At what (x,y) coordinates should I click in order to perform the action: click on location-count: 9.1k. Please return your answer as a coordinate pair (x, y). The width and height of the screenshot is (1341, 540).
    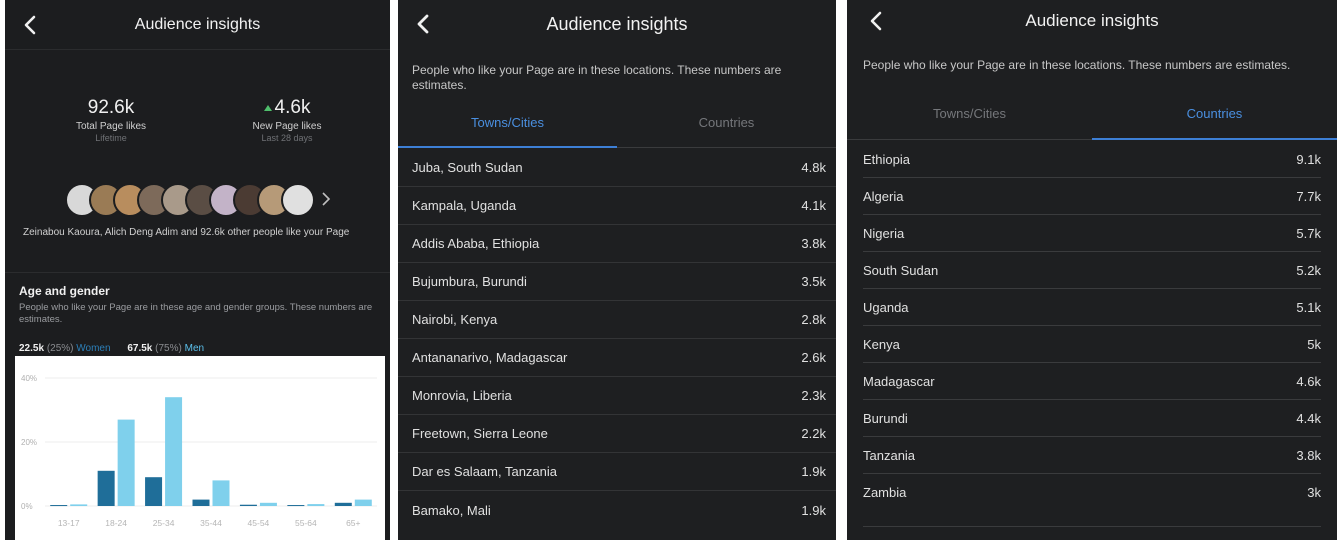
    Looking at the image, I should click on (1308, 159).